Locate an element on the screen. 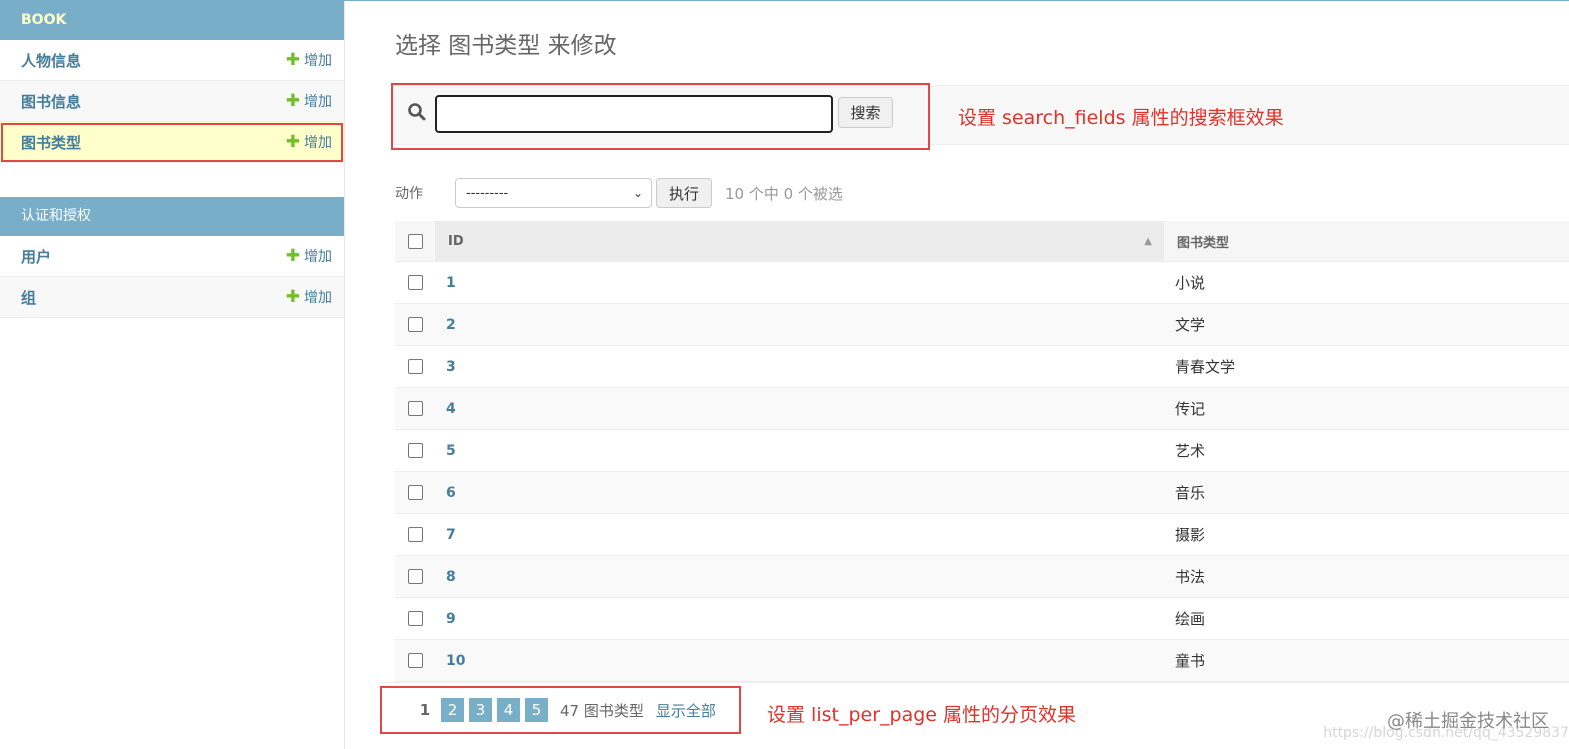 This screenshot has height=749, width=1569. table-row: 6 音乐 is located at coordinates (982, 493).